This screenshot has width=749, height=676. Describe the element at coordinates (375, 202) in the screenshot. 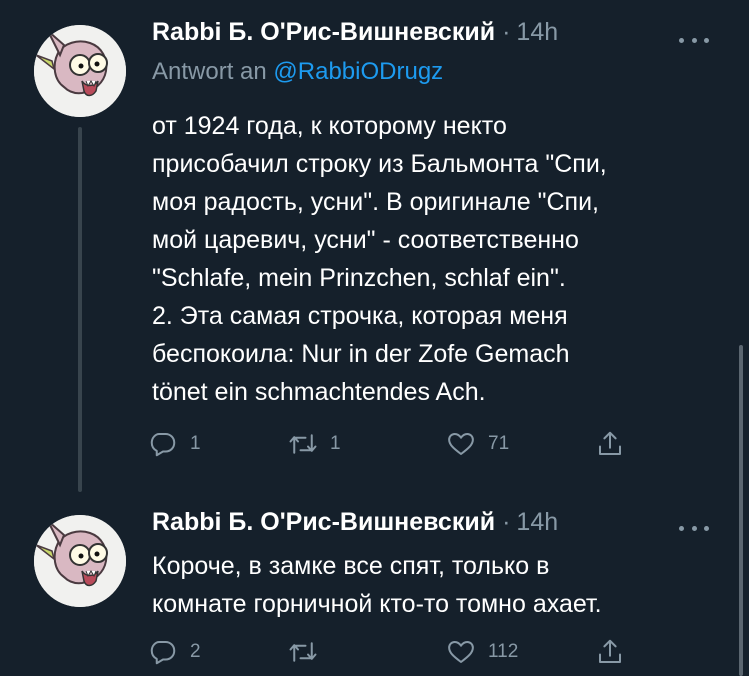

I see `tweet-text-line: моя радость, усни". В оригинале "Спи,` at that location.